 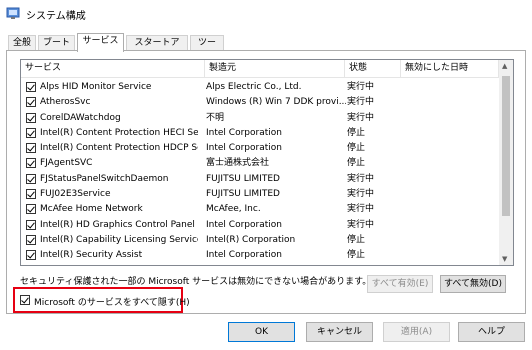 I want to click on enable-all-button: すべて有効(E), so click(x=400, y=284).